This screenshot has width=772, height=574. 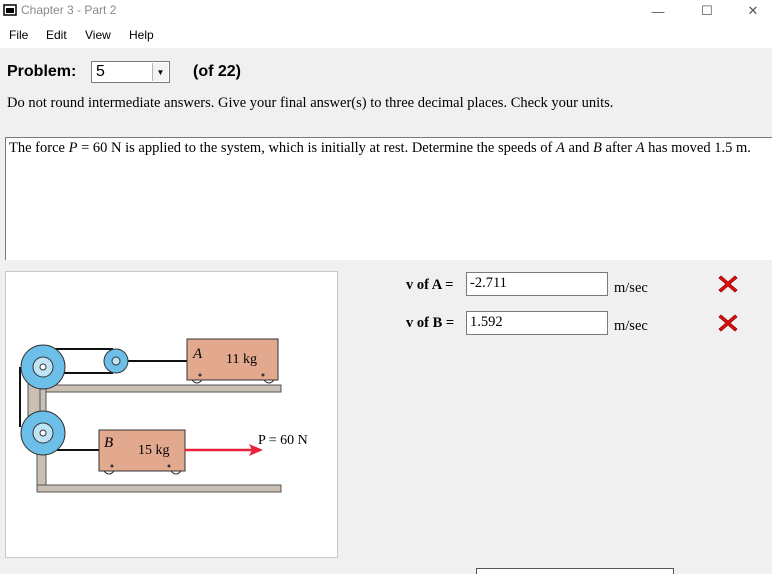 What do you see at coordinates (631, 326) in the screenshot?
I see `answer-unit-vb: m/sec` at bounding box center [631, 326].